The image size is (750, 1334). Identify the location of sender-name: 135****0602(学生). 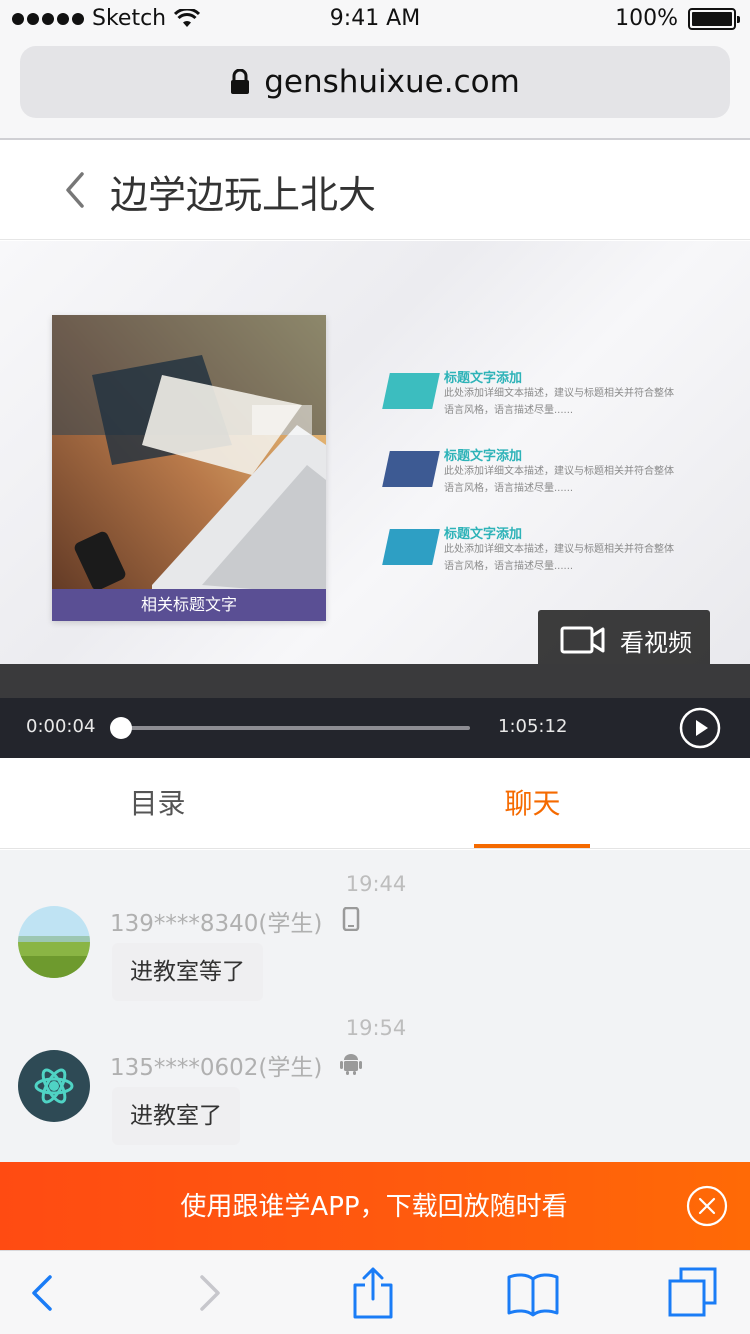
(216, 1068).